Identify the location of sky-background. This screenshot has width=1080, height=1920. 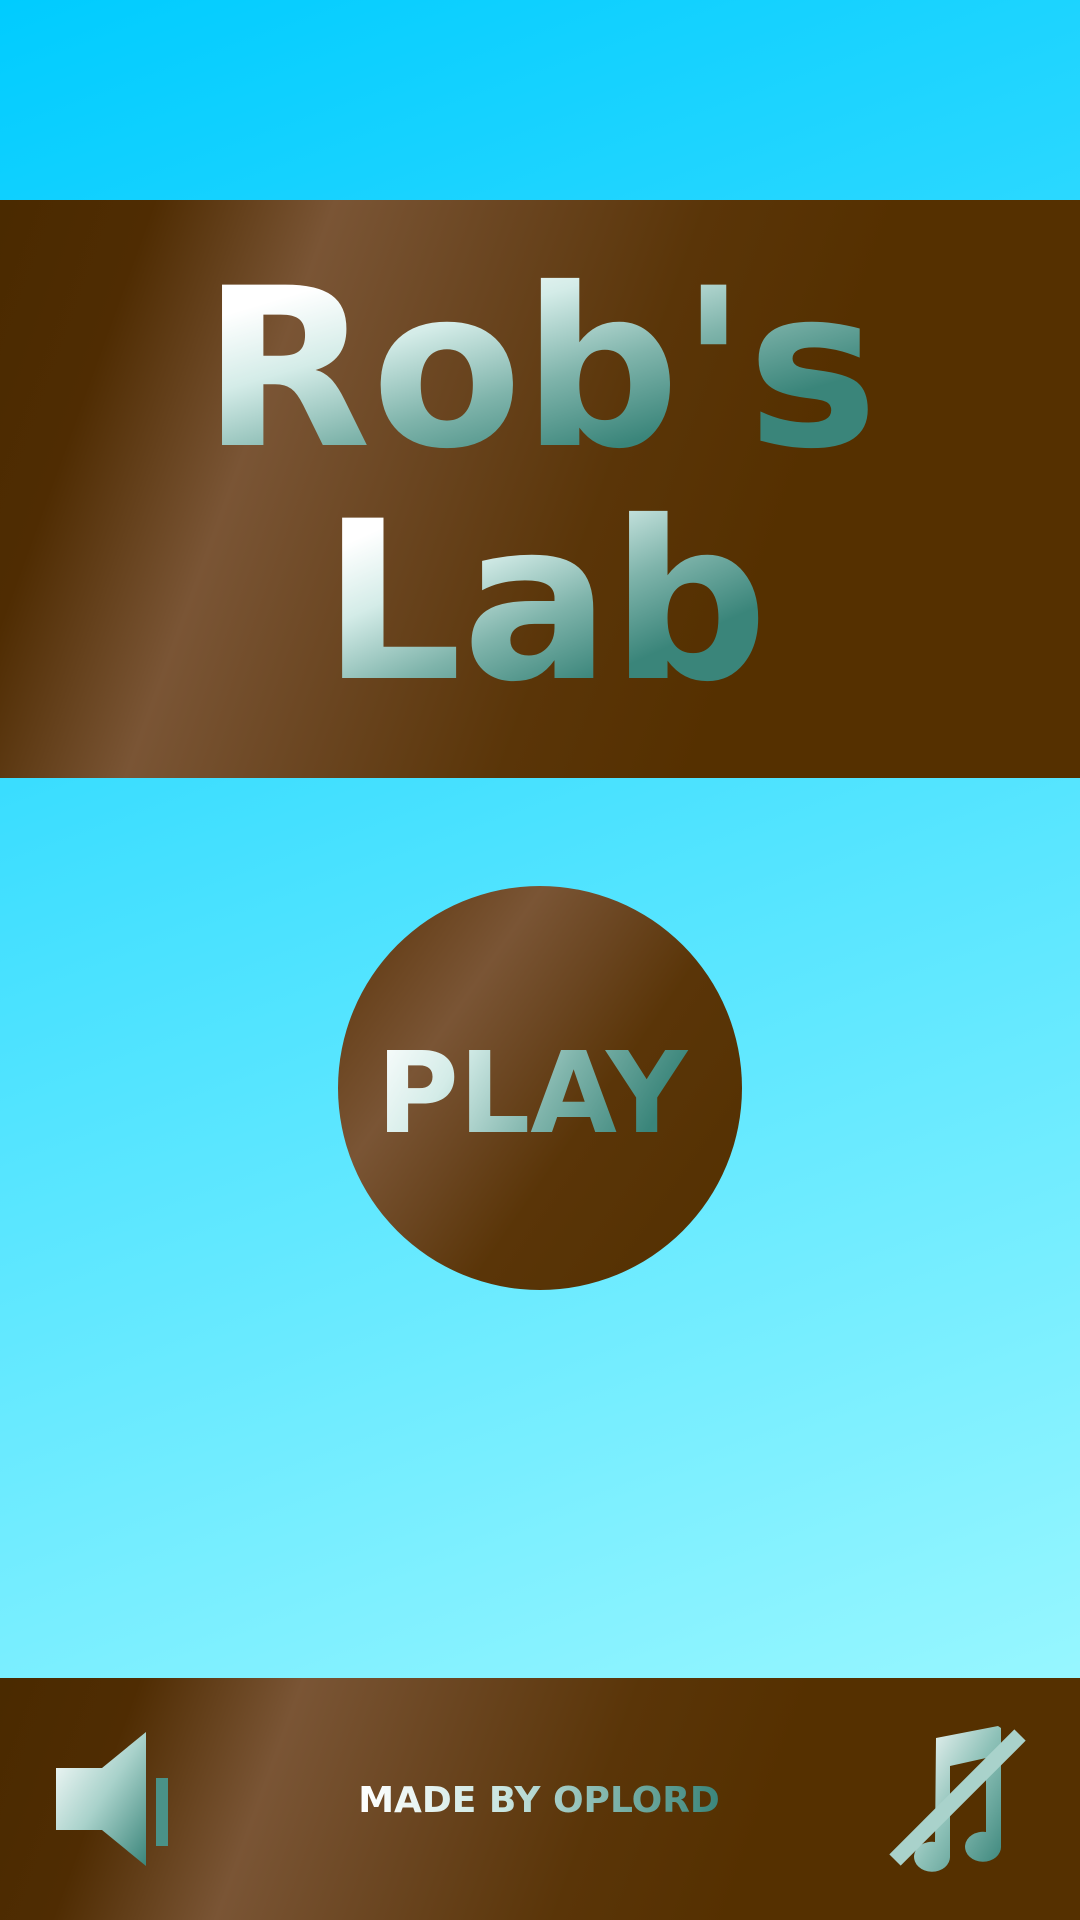
(540, 100).